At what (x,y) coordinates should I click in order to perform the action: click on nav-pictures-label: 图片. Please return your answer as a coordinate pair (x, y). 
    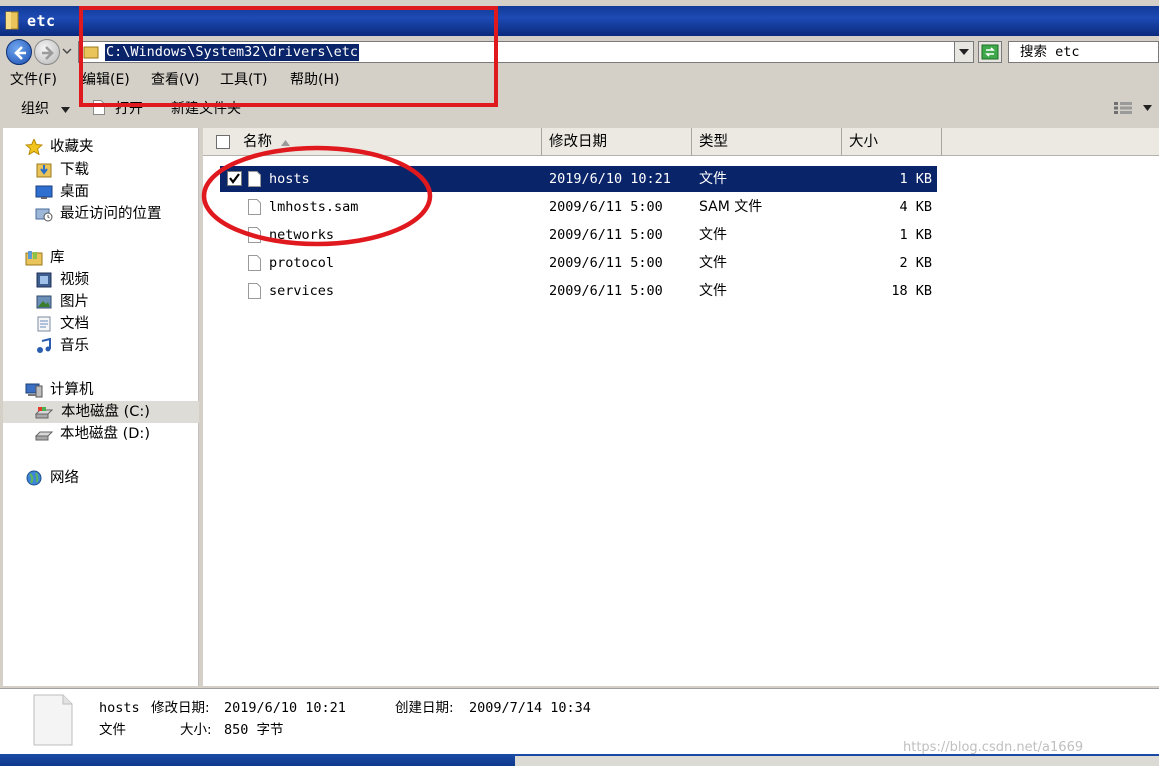
    Looking at the image, I should click on (74, 302).